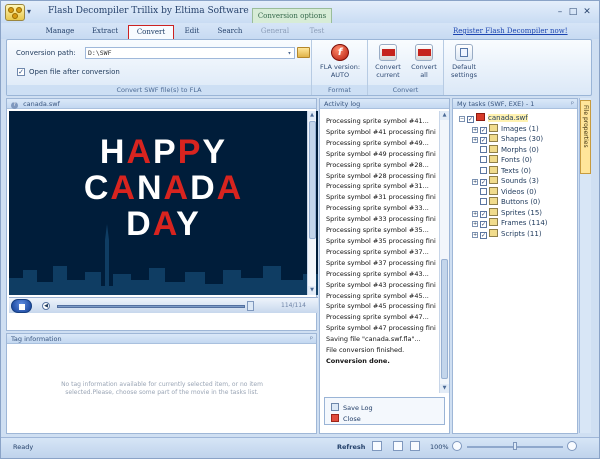  Describe the element at coordinates (21, 306) in the screenshot. I see `stop-button` at that location.